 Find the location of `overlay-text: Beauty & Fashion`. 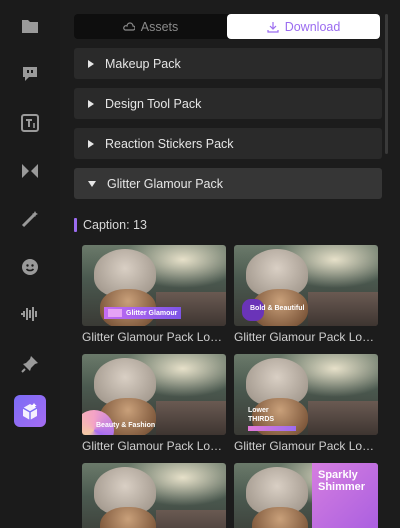

overlay-text: Beauty & Fashion is located at coordinates (118, 422).